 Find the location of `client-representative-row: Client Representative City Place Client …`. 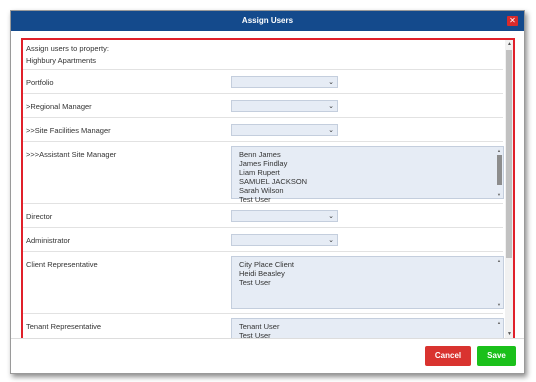

client-representative-row: Client Representative City Place Client … is located at coordinates (263, 283).